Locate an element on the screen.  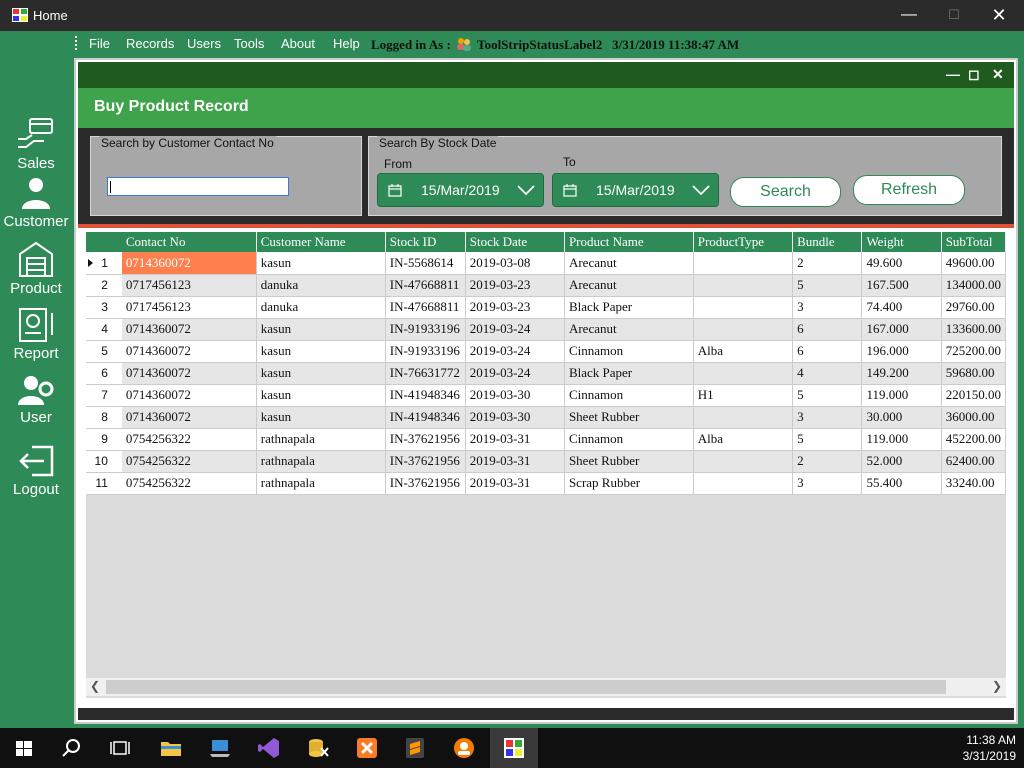
minimize-button: — is located at coordinates (909, 15).